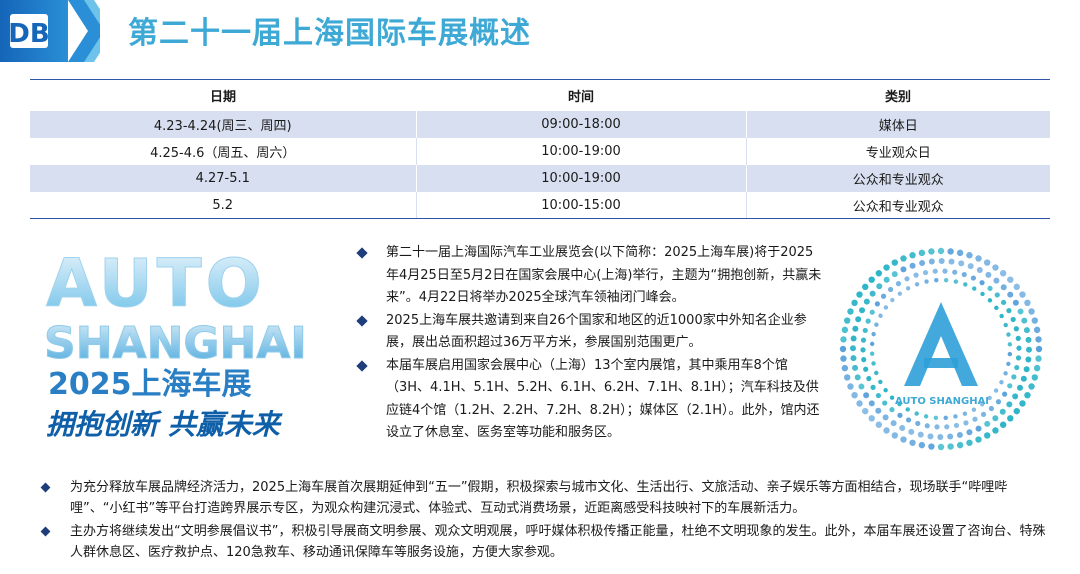  I want to click on cell-date: 4.23-4.24(周三、周四), so click(223, 124).